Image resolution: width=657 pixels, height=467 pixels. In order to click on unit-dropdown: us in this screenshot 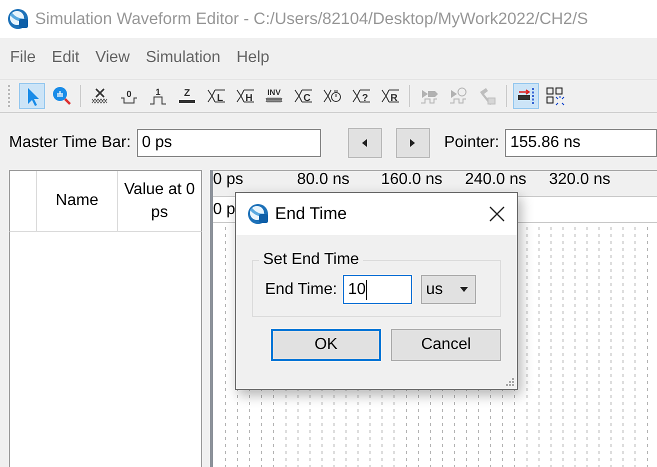, I will do `click(448, 289)`.